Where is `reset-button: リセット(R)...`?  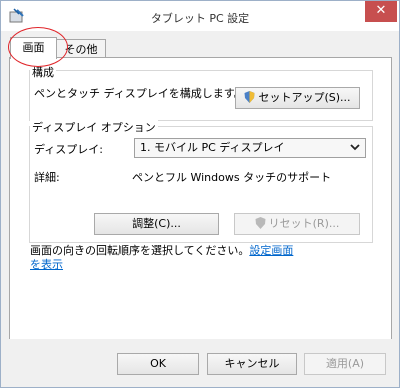 reset-button: リセット(R)... is located at coordinates (297, 224).